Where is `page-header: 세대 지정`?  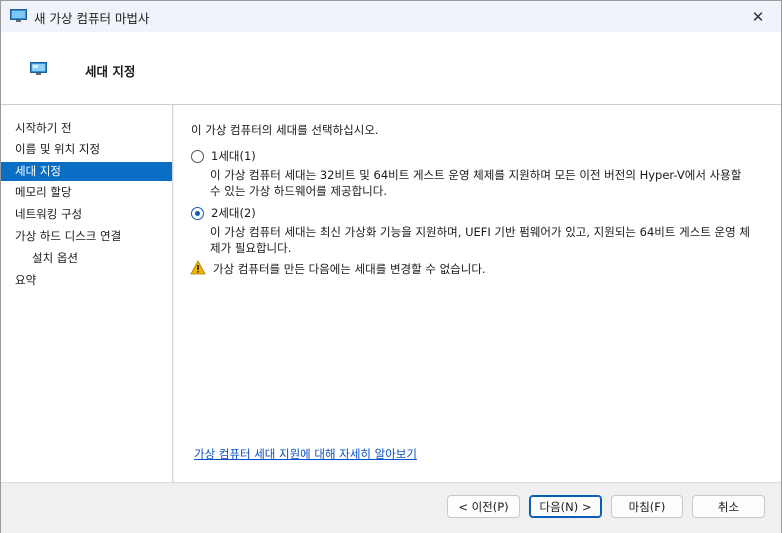
page-header: 세대 지정 is located at coordinates (391, 68).